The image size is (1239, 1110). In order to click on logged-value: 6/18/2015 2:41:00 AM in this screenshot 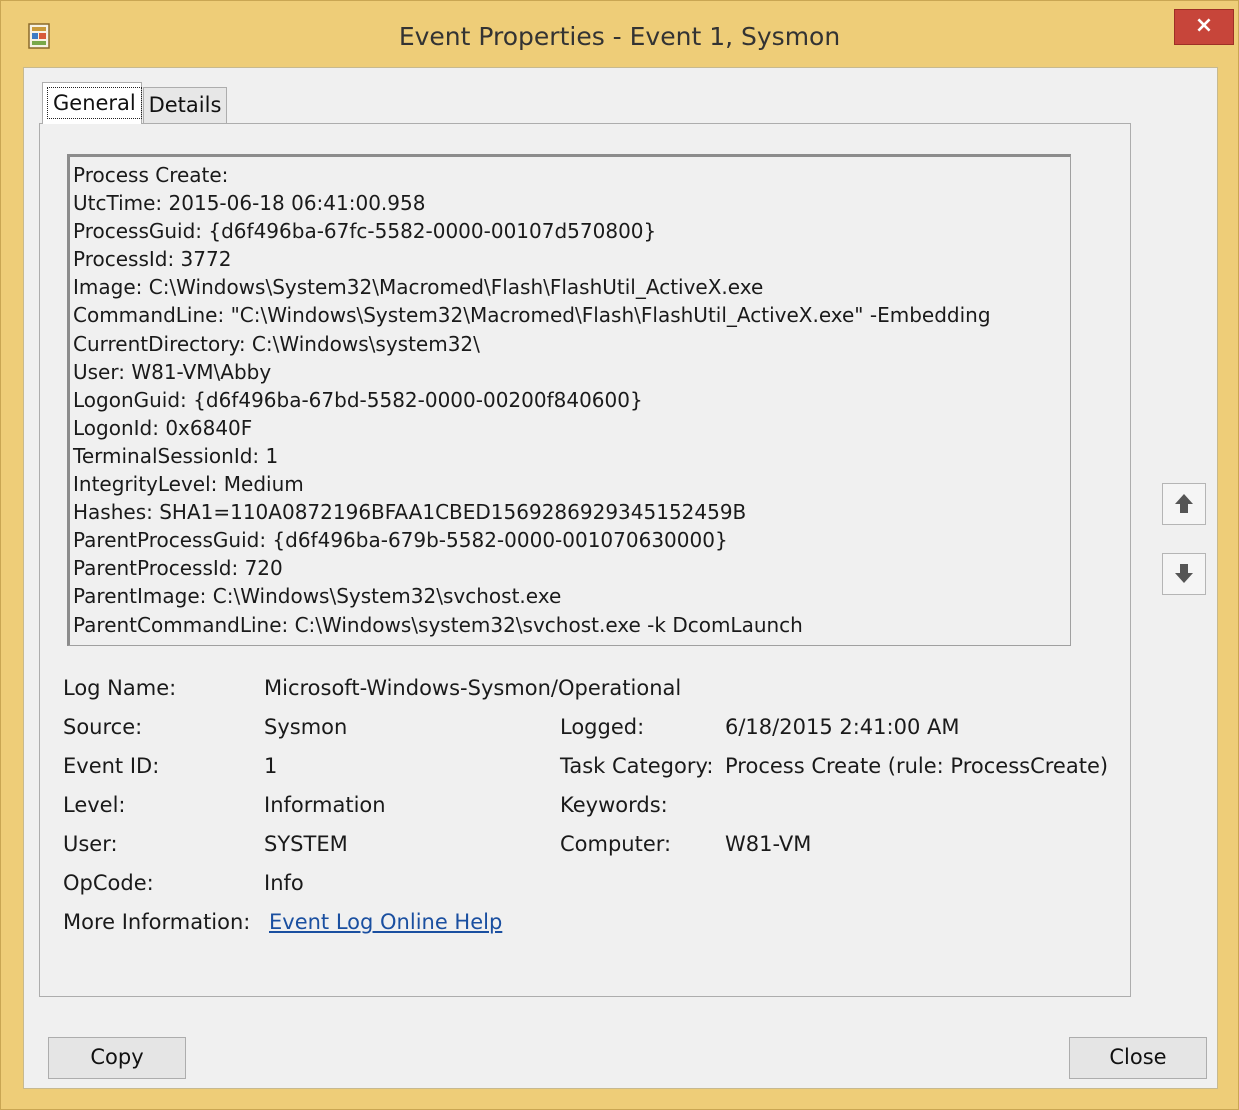, I will do `click(842, 727)`.